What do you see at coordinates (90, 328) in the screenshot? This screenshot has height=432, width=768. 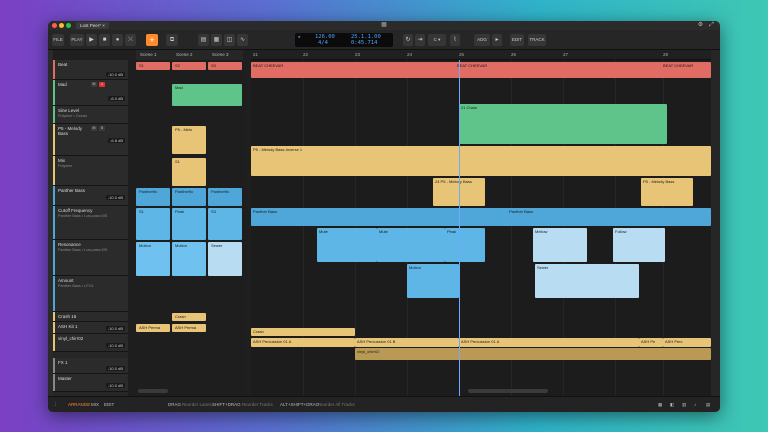 I see `track-header-ash: ASH Kit 1 -10.0 dB` at bounding box center [90, 328].